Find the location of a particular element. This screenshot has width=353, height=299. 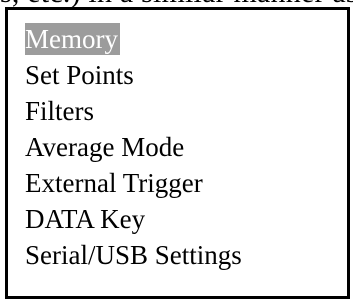

menu-item-external-trigger: External Trigger is located at coordinates (134, 183).